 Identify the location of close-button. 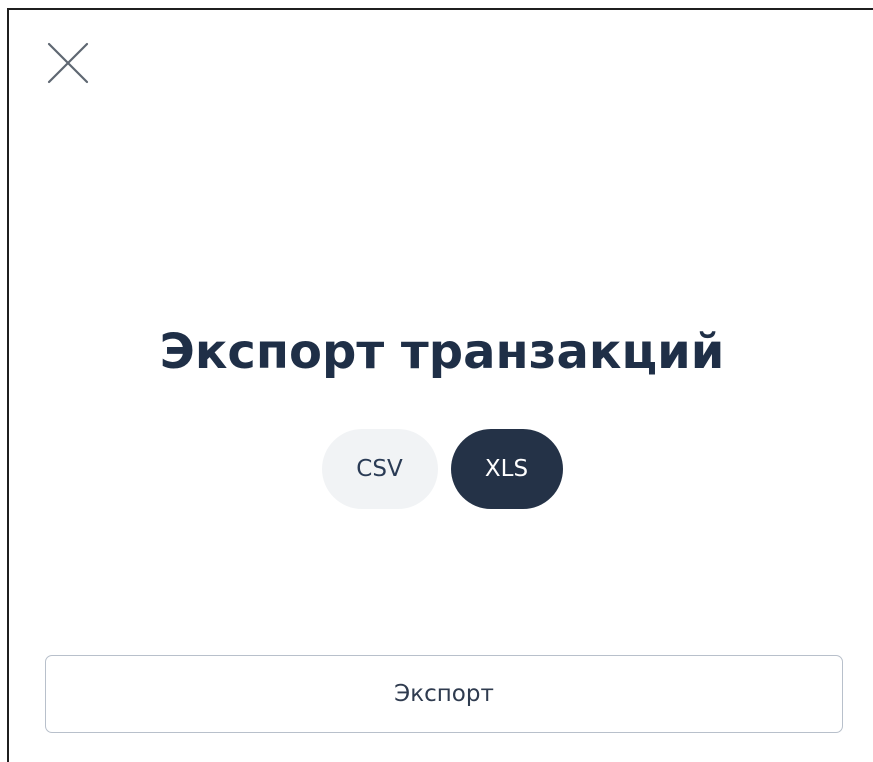
(68, 63).